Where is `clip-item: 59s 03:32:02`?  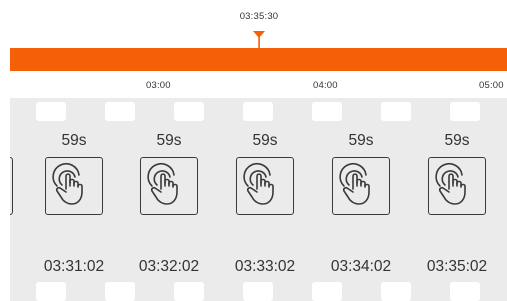 clip-item: 59s 03:32:02 is located at coordinates (169, 199).